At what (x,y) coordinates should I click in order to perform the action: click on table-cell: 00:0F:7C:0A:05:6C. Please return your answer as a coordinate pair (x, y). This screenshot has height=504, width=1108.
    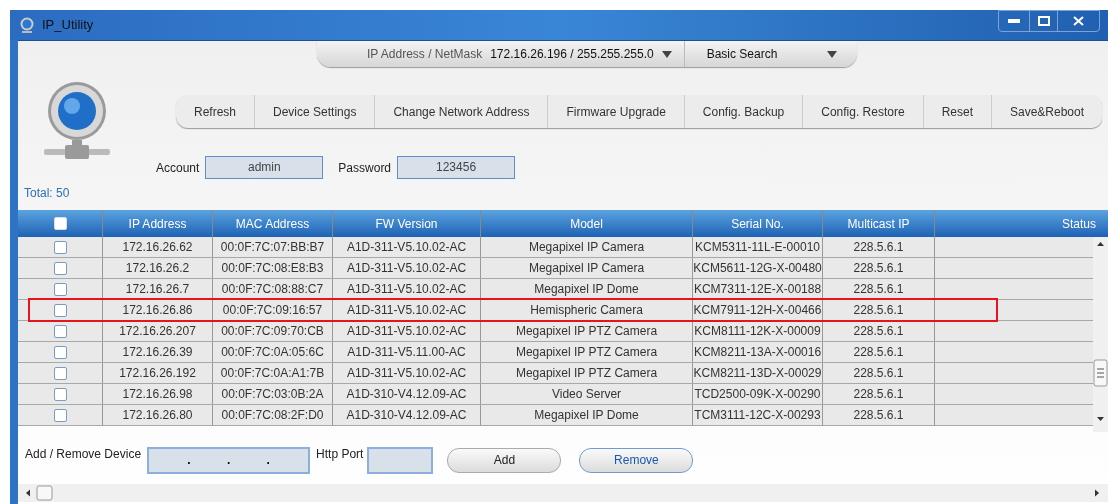
    Looking at the image, I should click on (273, 352).